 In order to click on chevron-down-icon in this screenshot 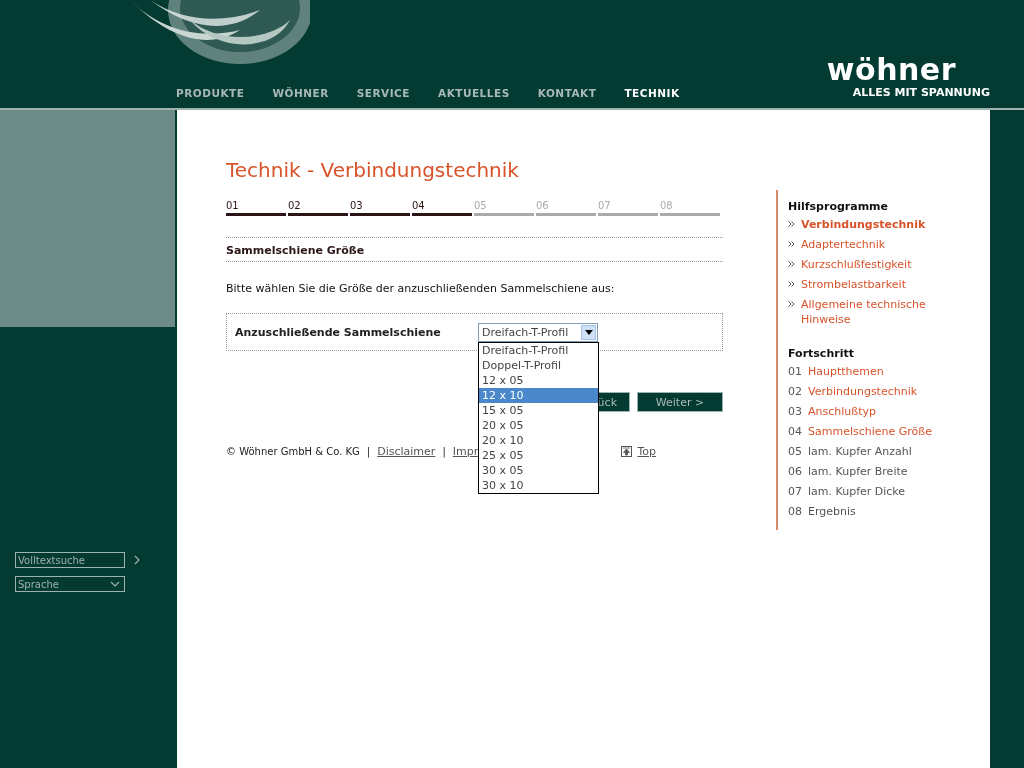, I will do `click(115, 584)`.